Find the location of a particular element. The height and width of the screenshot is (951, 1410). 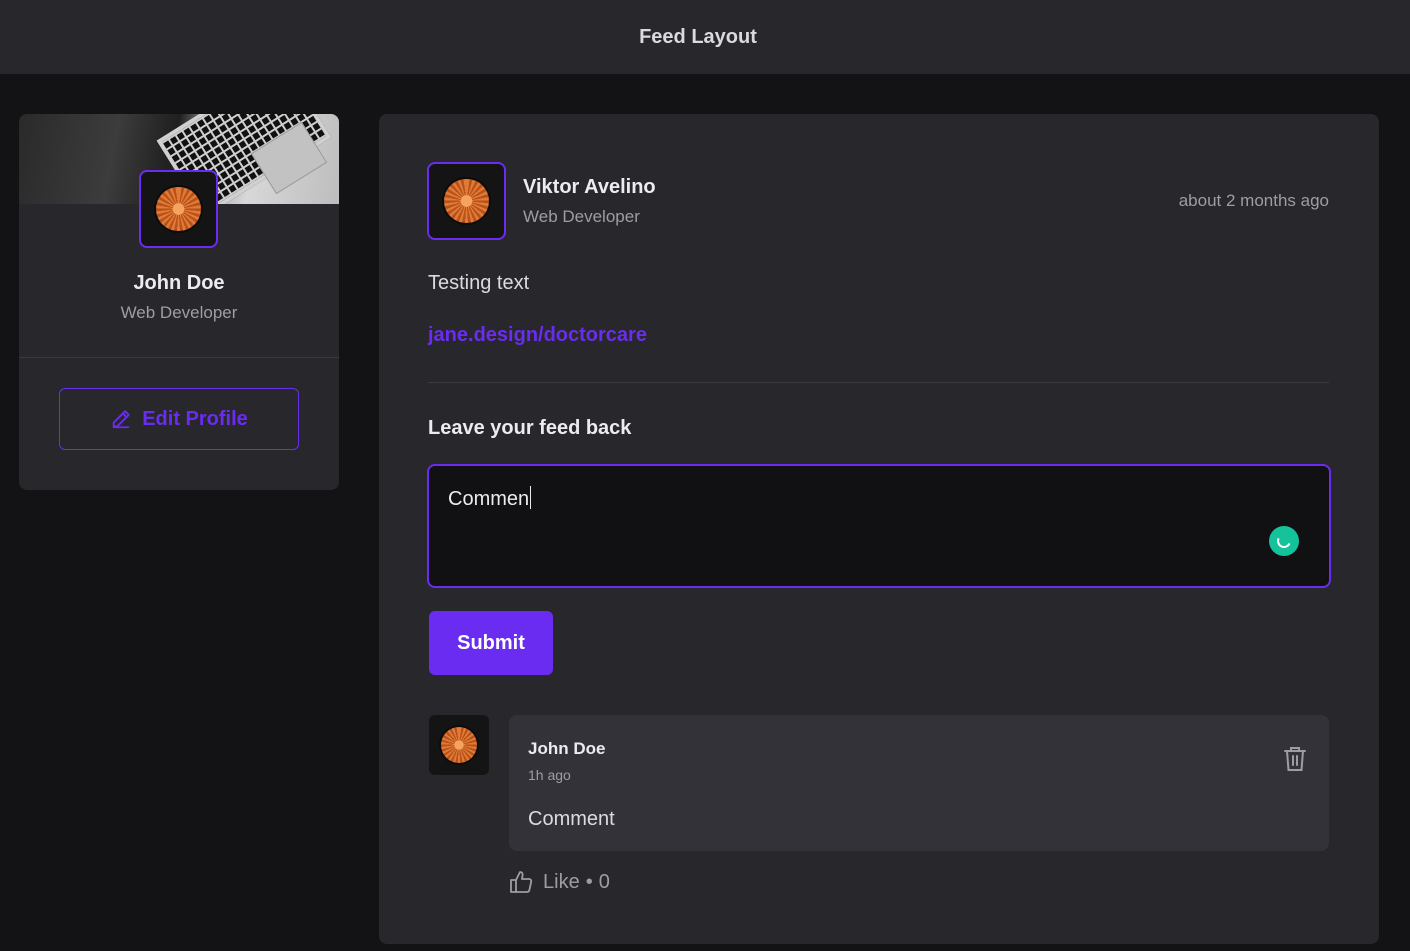

like-button: Like • 0 is located at coordinates (559, 882).